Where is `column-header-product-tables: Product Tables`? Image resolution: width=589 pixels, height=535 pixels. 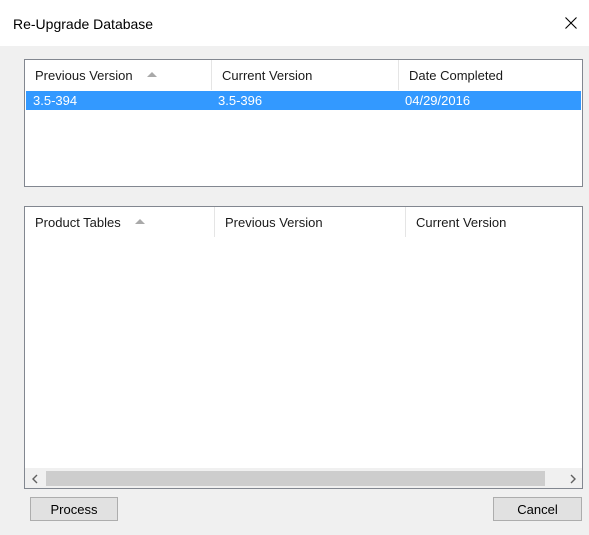
column-header-product-tables: Product Tables is located at coordinates (120, 222).